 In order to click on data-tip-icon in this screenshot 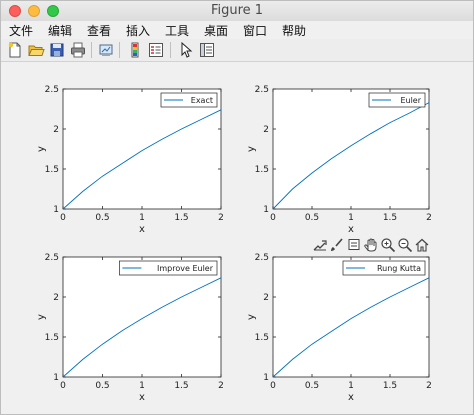, I will do `click(354, 245)`.